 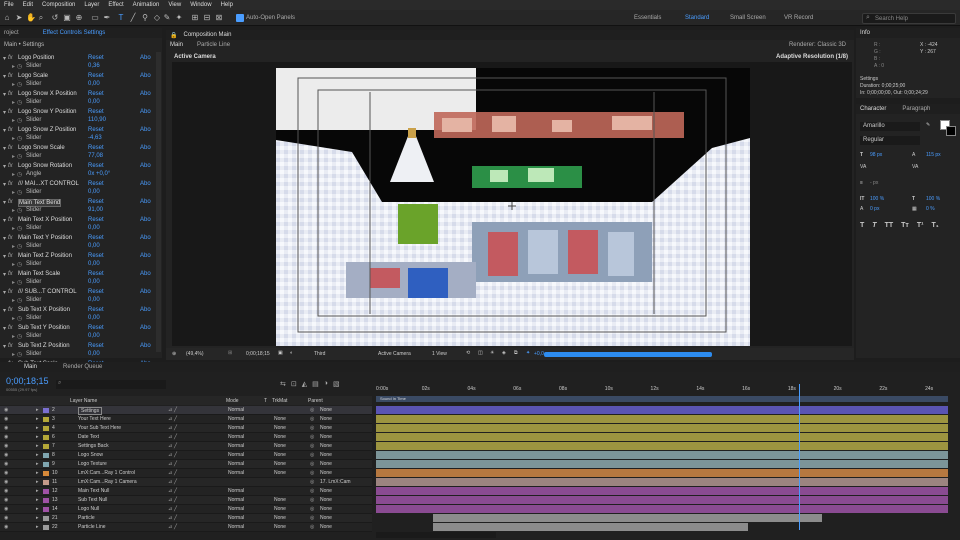 What do you see at coordinates (928, 125) in the screenshot?
I see `eyedropper-icon: ✎` at bounding box center [928, 125].